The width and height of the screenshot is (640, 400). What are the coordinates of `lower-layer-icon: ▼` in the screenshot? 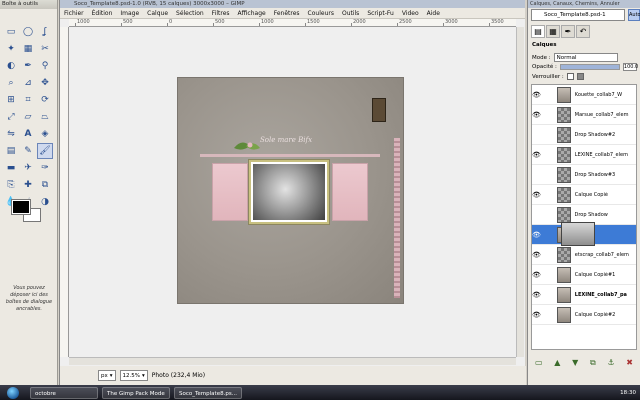 It's located at (575, 365).